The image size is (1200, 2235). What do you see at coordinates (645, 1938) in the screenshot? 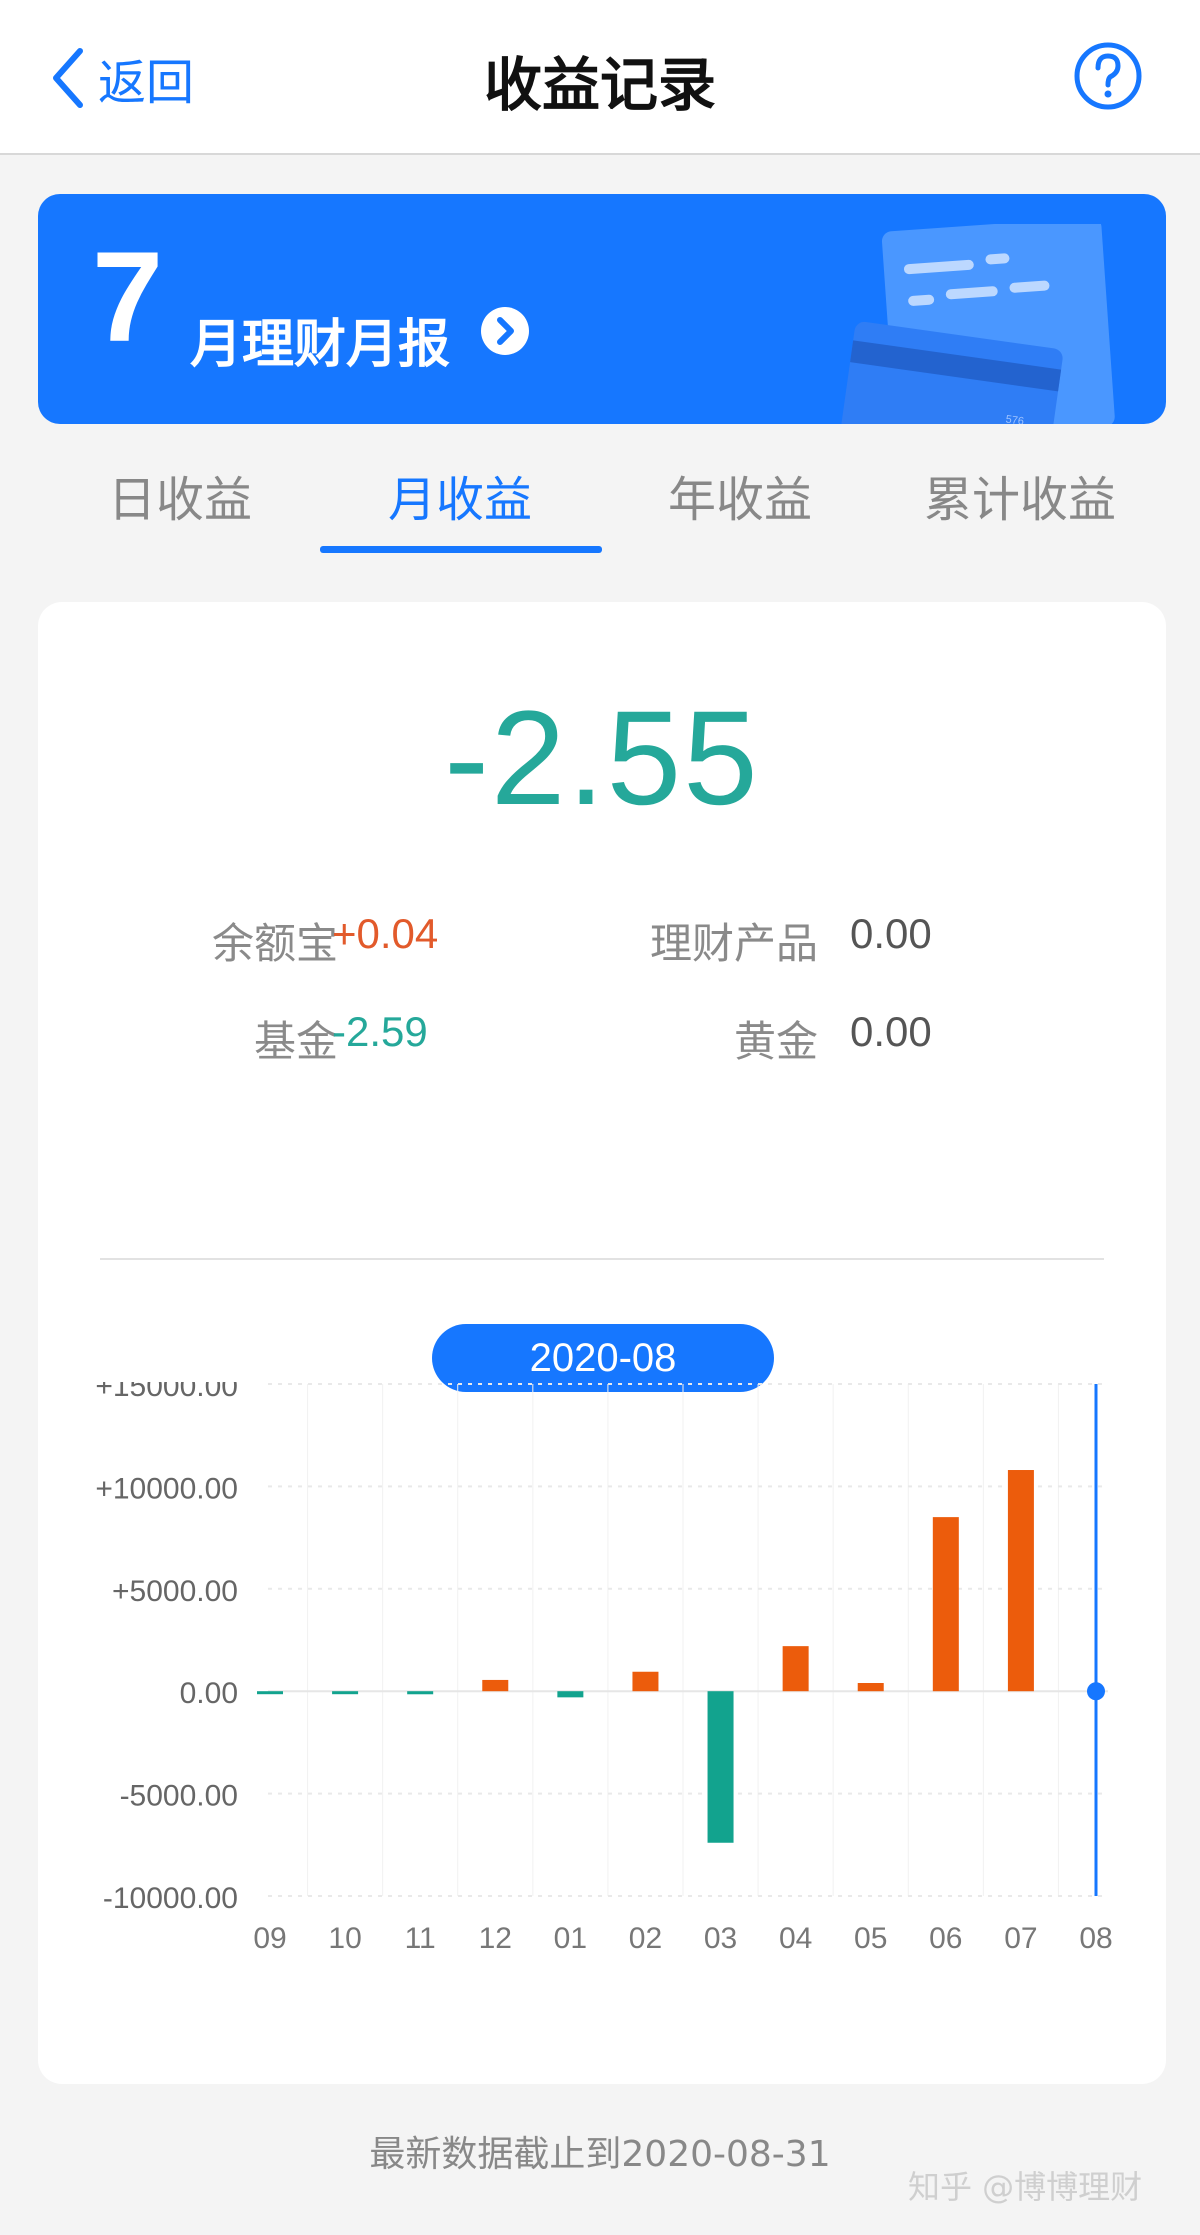
I see `x-tick-label: 02` at bounding box center [645, 1938].